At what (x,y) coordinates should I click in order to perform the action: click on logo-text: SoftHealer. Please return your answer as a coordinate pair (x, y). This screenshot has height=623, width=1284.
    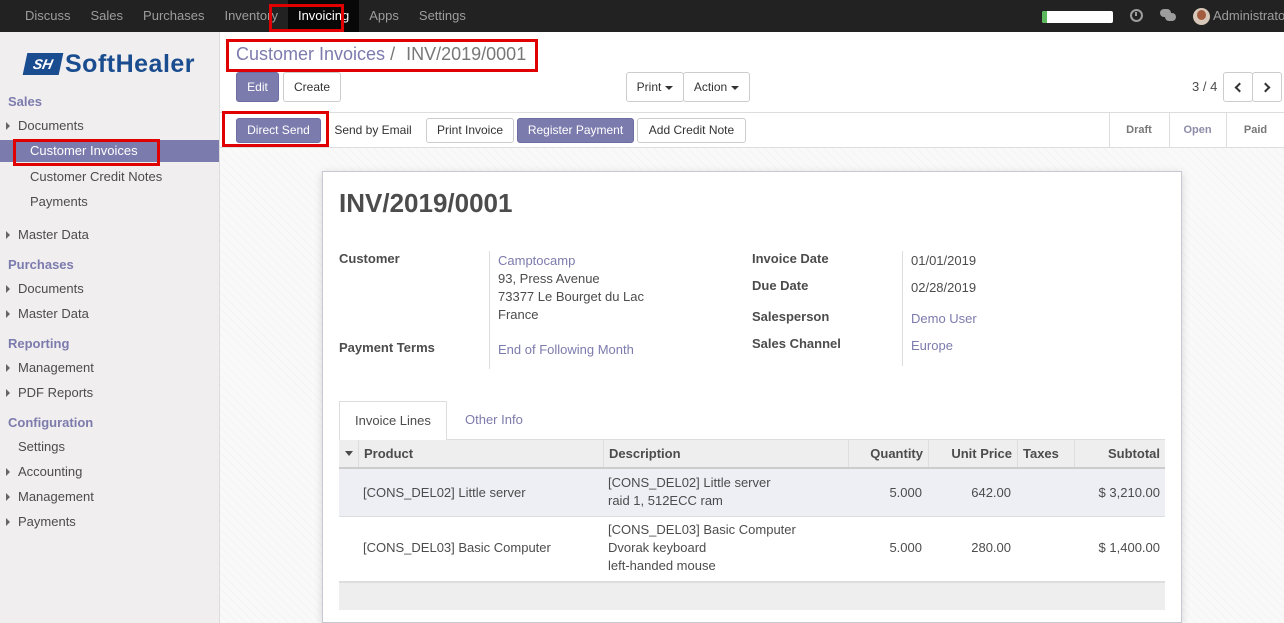
    Looking at the image, I should click on (130, 63).